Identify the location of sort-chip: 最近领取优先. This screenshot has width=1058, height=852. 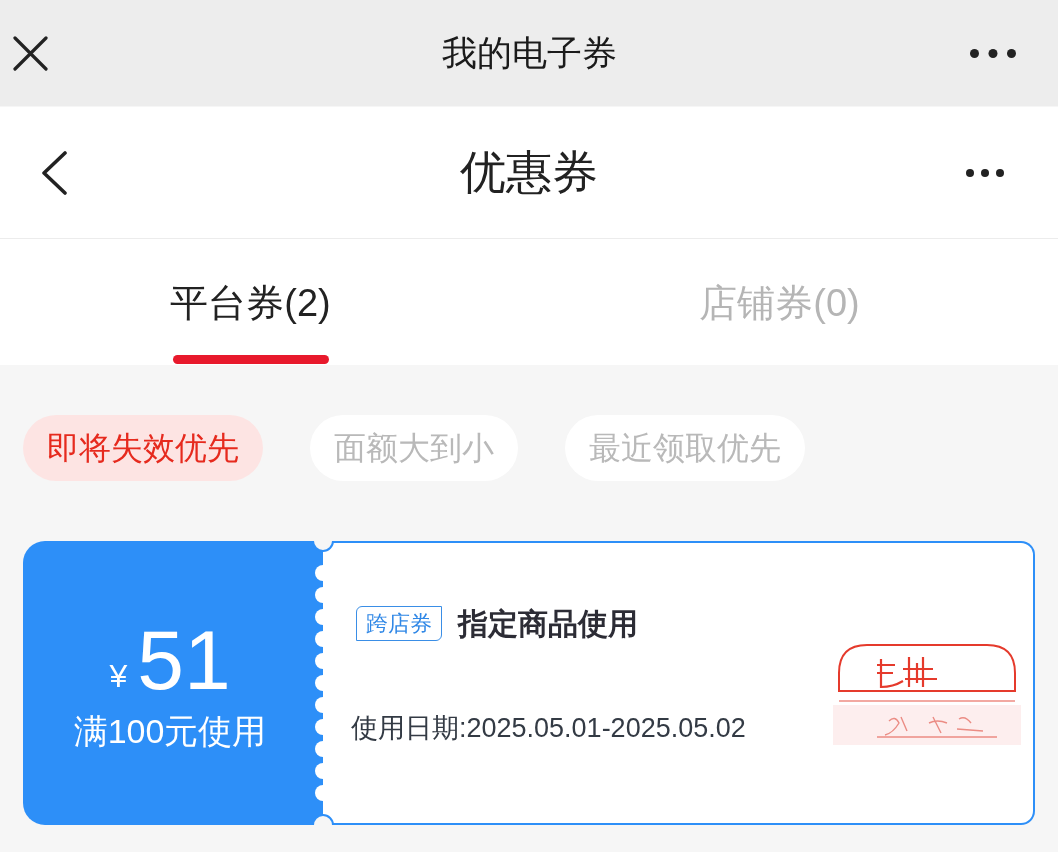
(685, 448).